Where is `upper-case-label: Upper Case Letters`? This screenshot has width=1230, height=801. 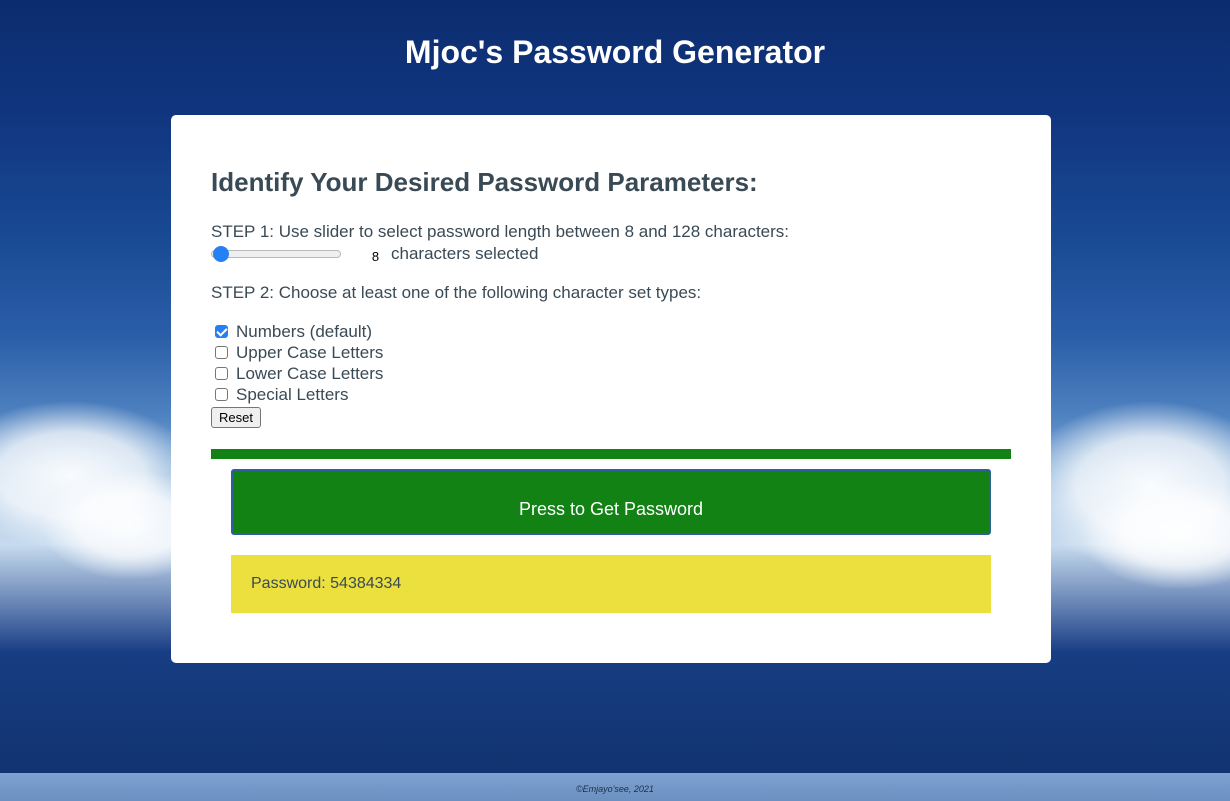
upper-case-label: Upper Case Letters is located at coordinates (310, 352).